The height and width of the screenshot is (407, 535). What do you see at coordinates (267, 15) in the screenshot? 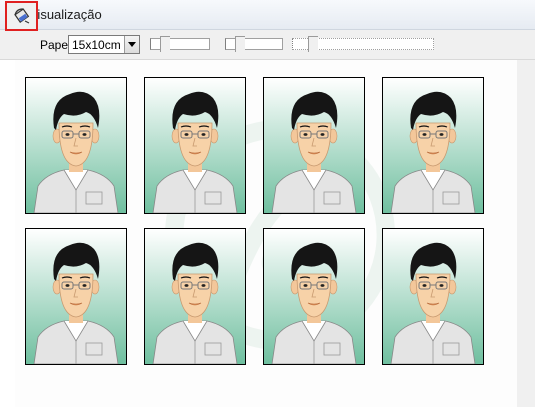
I see `title-bar: Visualização` at bounding box center [267, 15].